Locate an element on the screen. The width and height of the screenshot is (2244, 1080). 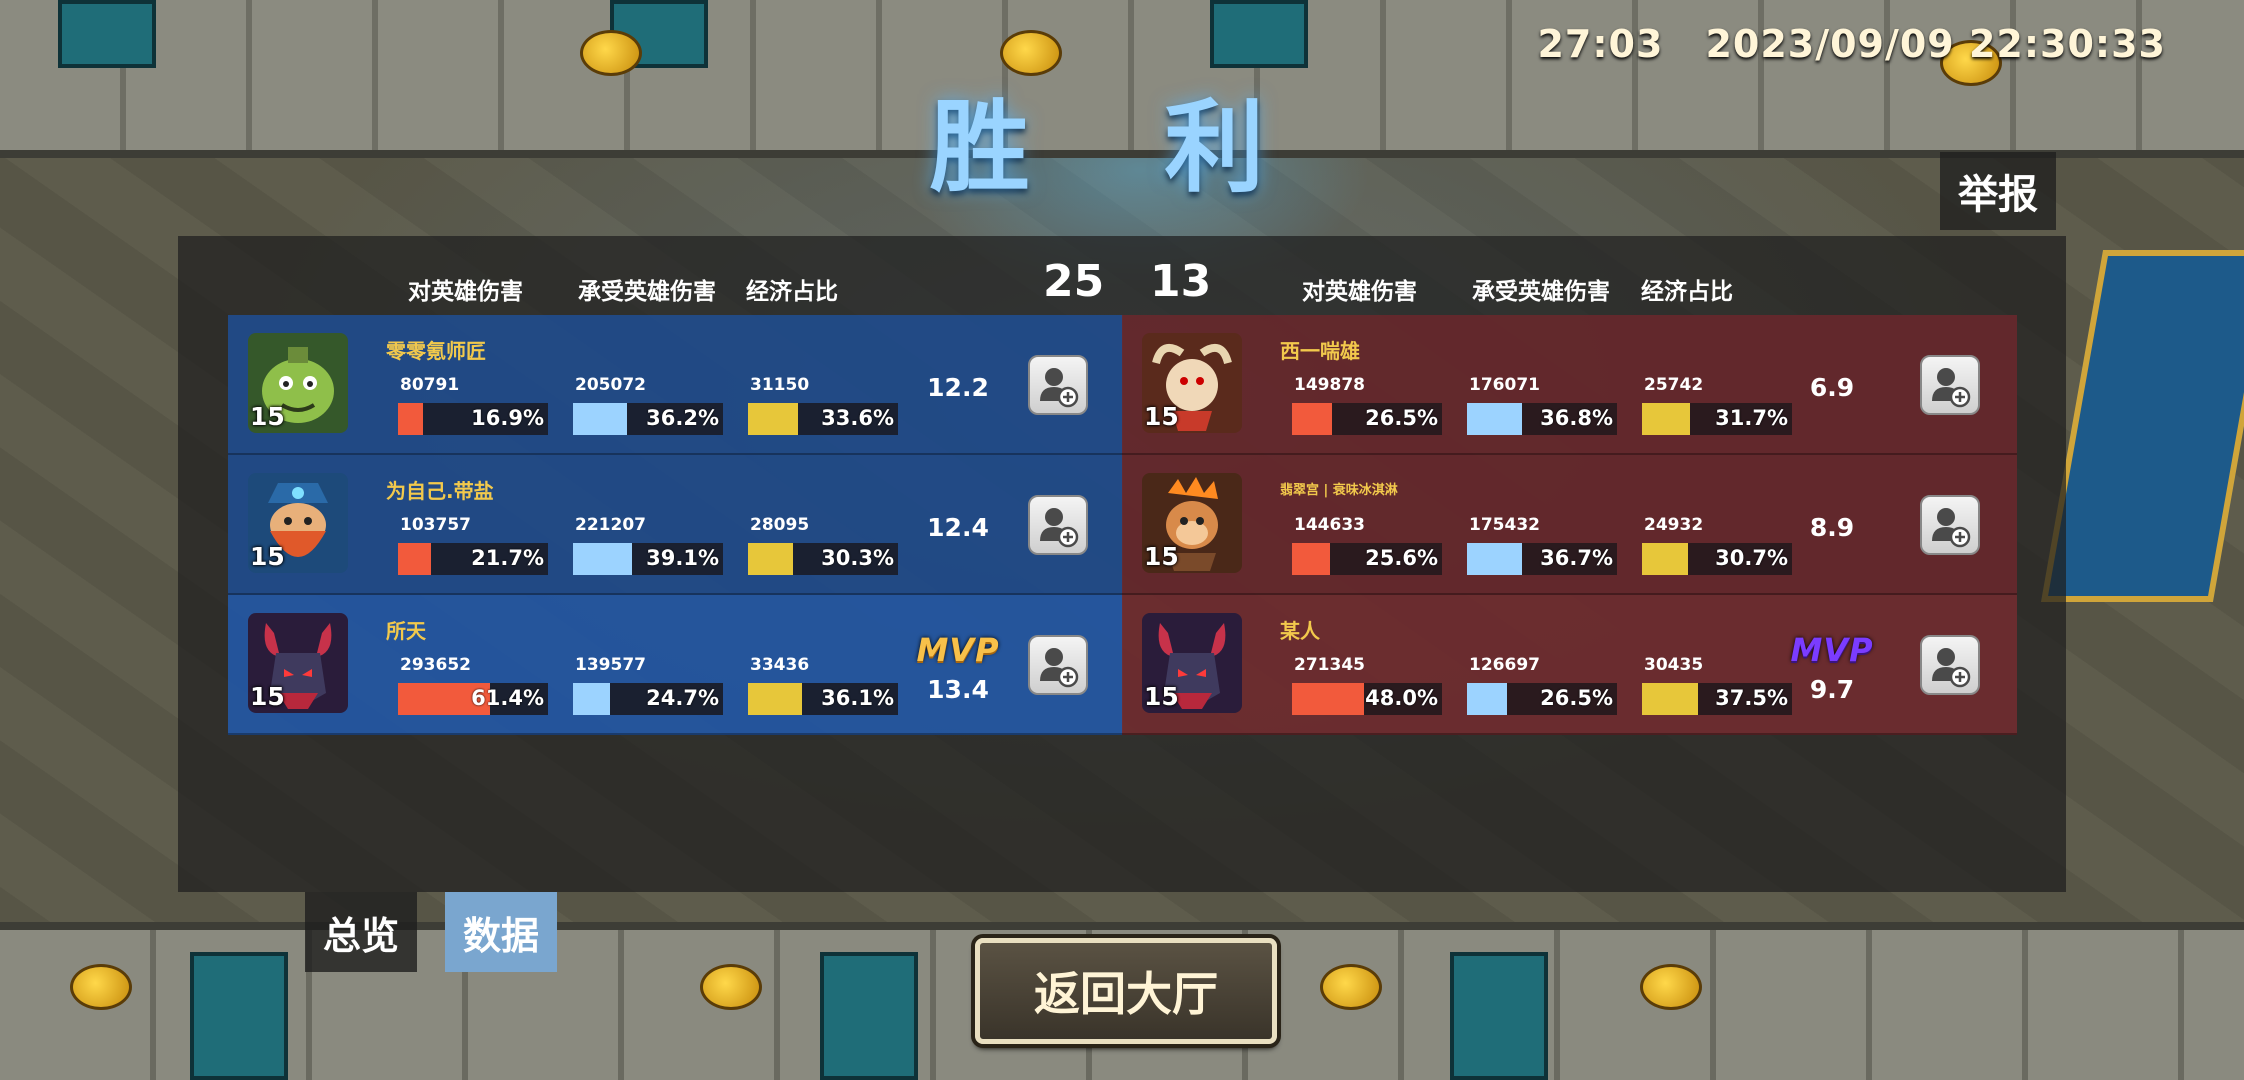
victory-title: 胜 利 is located at coordinates (1122, 147).